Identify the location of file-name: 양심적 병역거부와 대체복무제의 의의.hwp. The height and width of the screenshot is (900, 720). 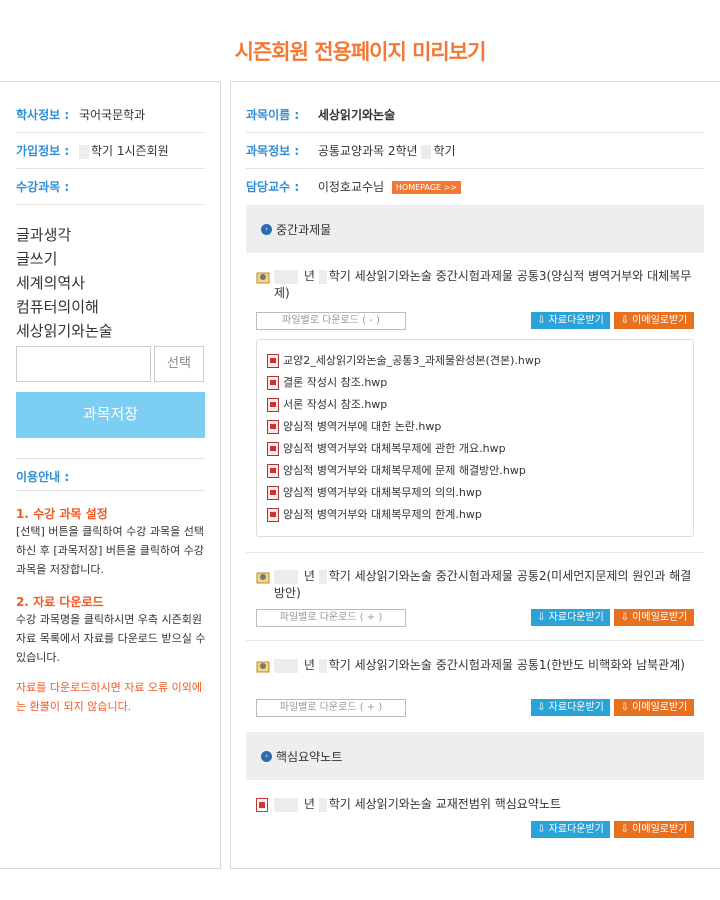
(382, 492).